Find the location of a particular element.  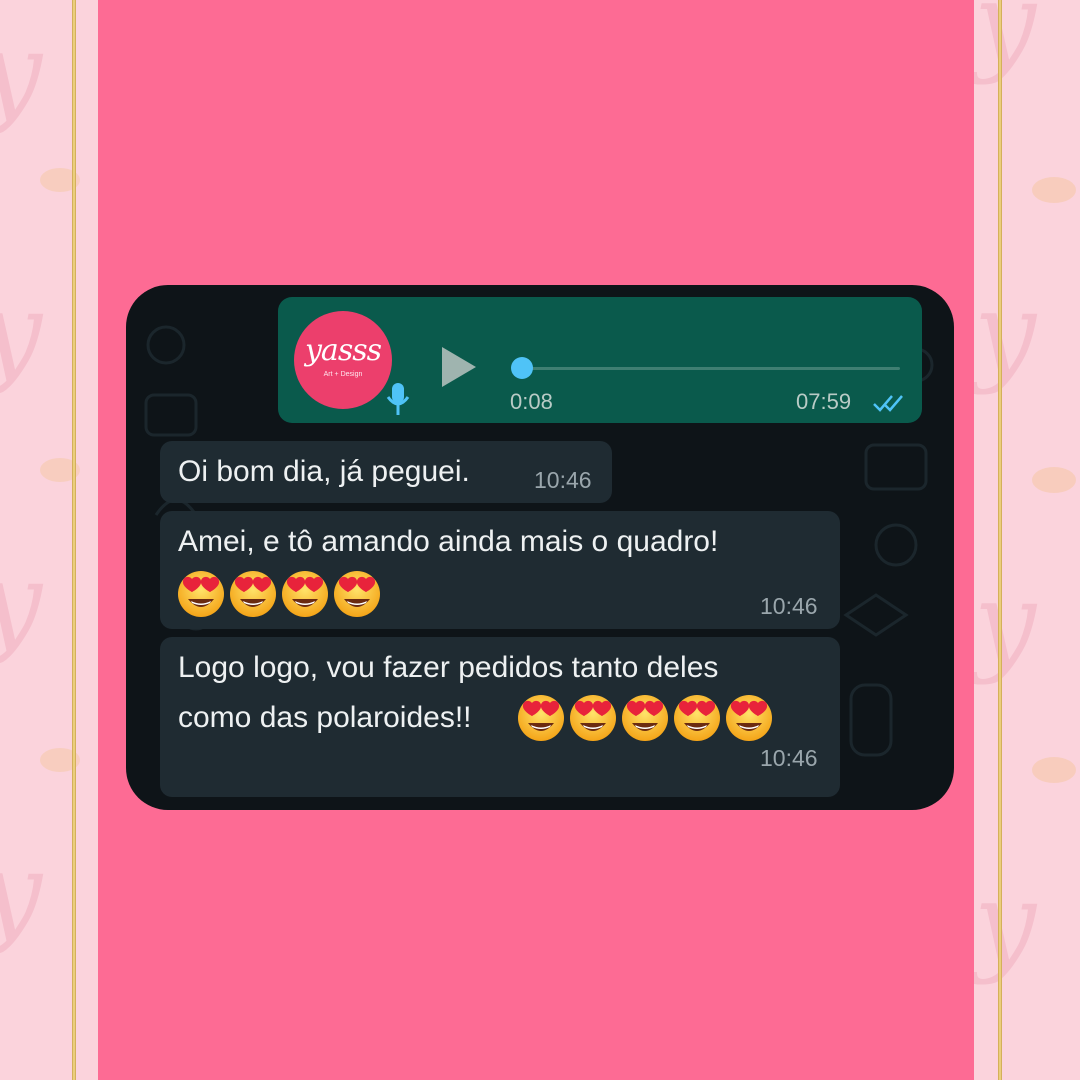

play-icon is located at coordinates (459, 367).